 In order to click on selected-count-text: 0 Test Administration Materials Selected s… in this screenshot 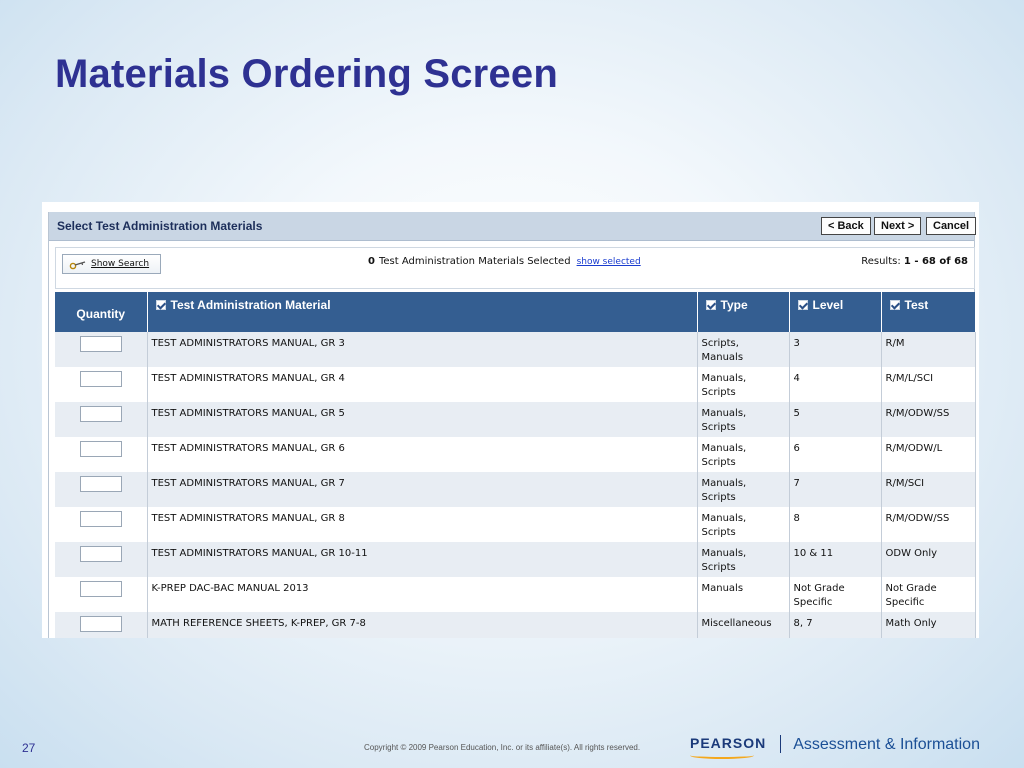, I will do `click(504, 261)`.